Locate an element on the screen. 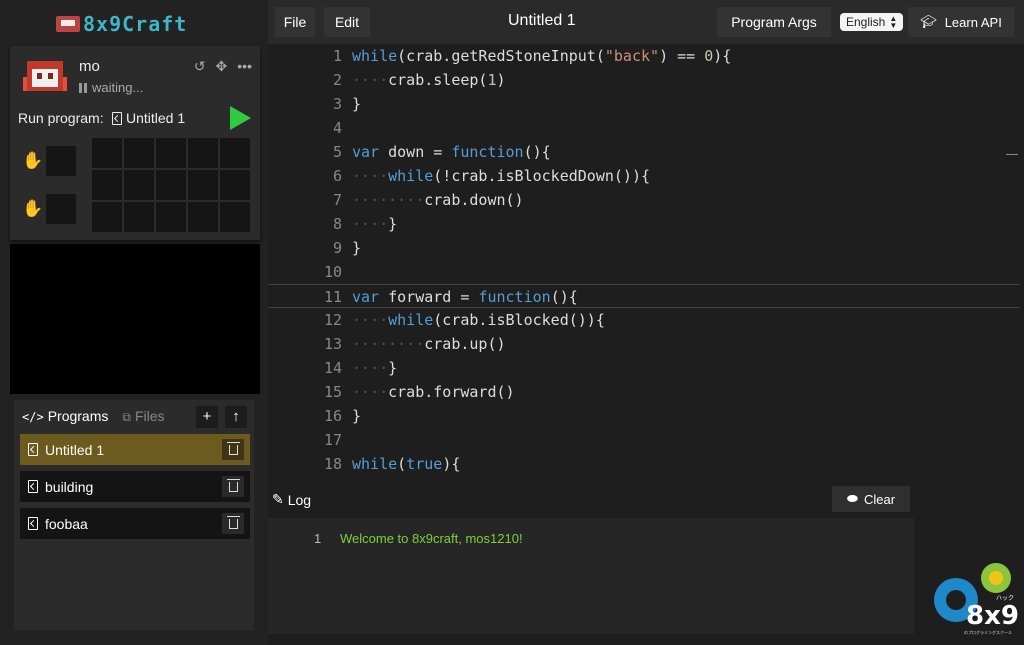 The image size is (1024, 645). program-item-label: building is located at coordinates (69, 486).